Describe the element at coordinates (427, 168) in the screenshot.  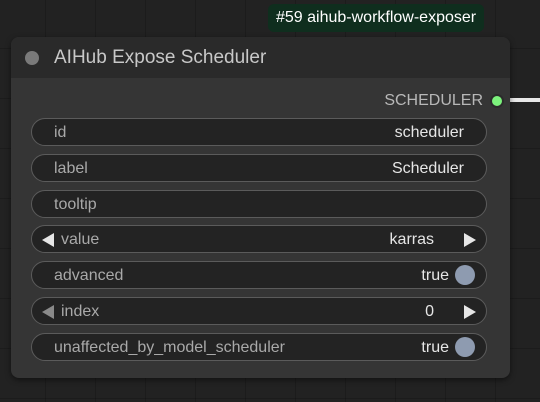
I see `widget-label-value: Scheduler` at that location.